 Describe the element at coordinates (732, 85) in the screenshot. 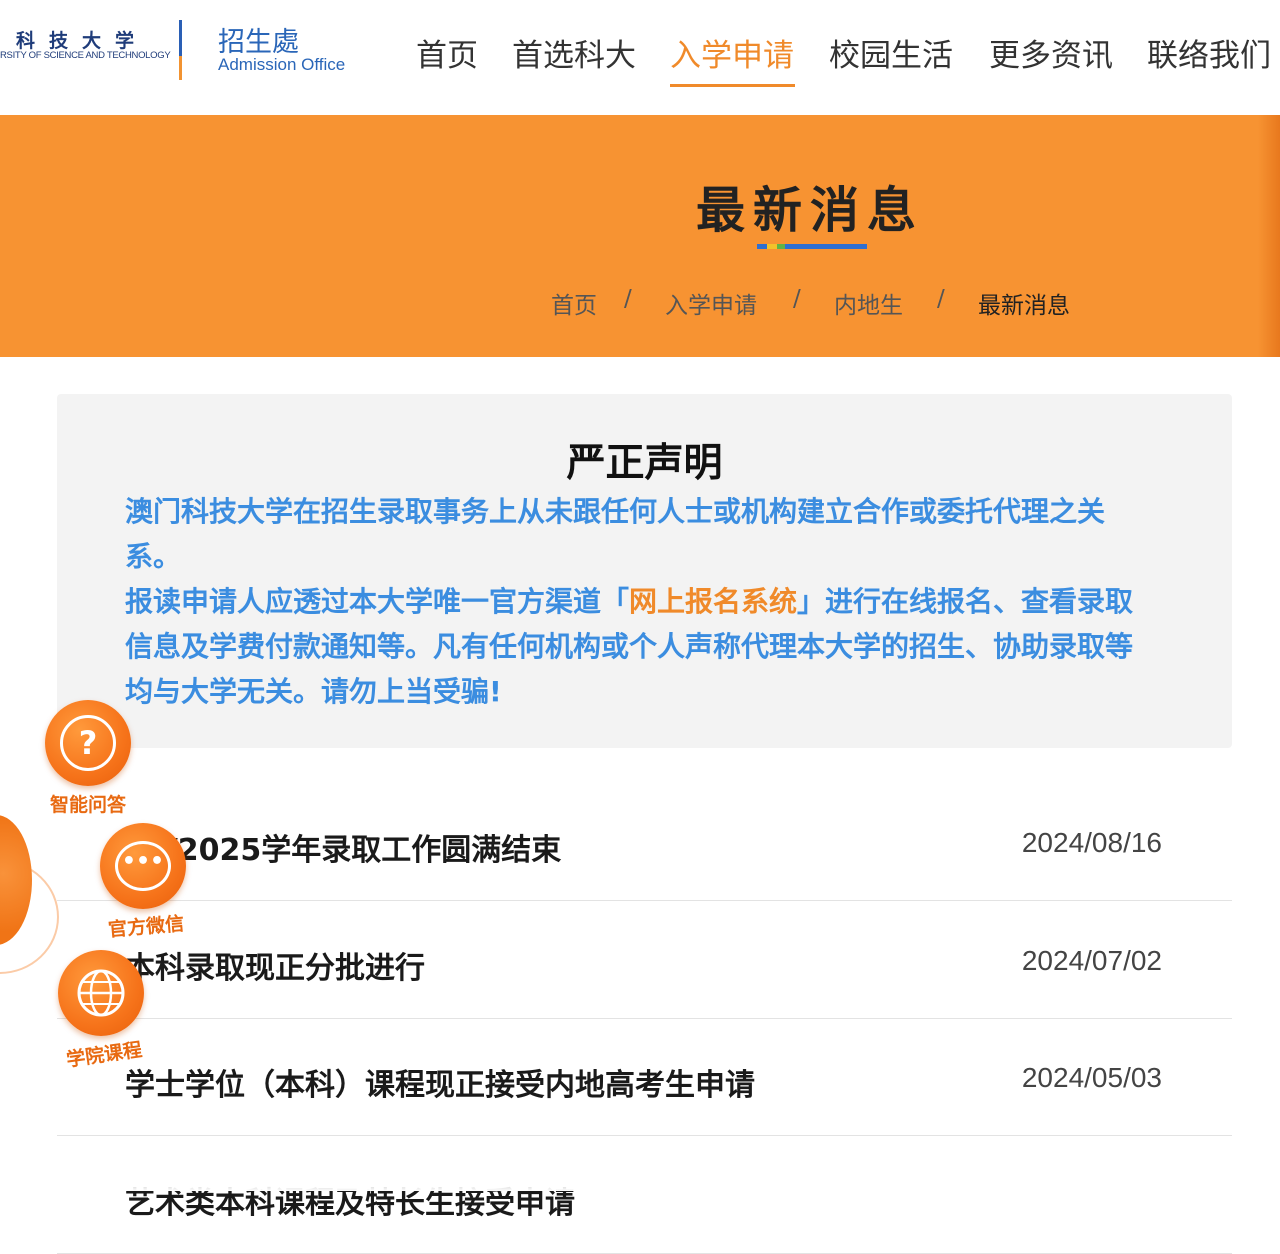

I see `nav-active-indicator` at that location.